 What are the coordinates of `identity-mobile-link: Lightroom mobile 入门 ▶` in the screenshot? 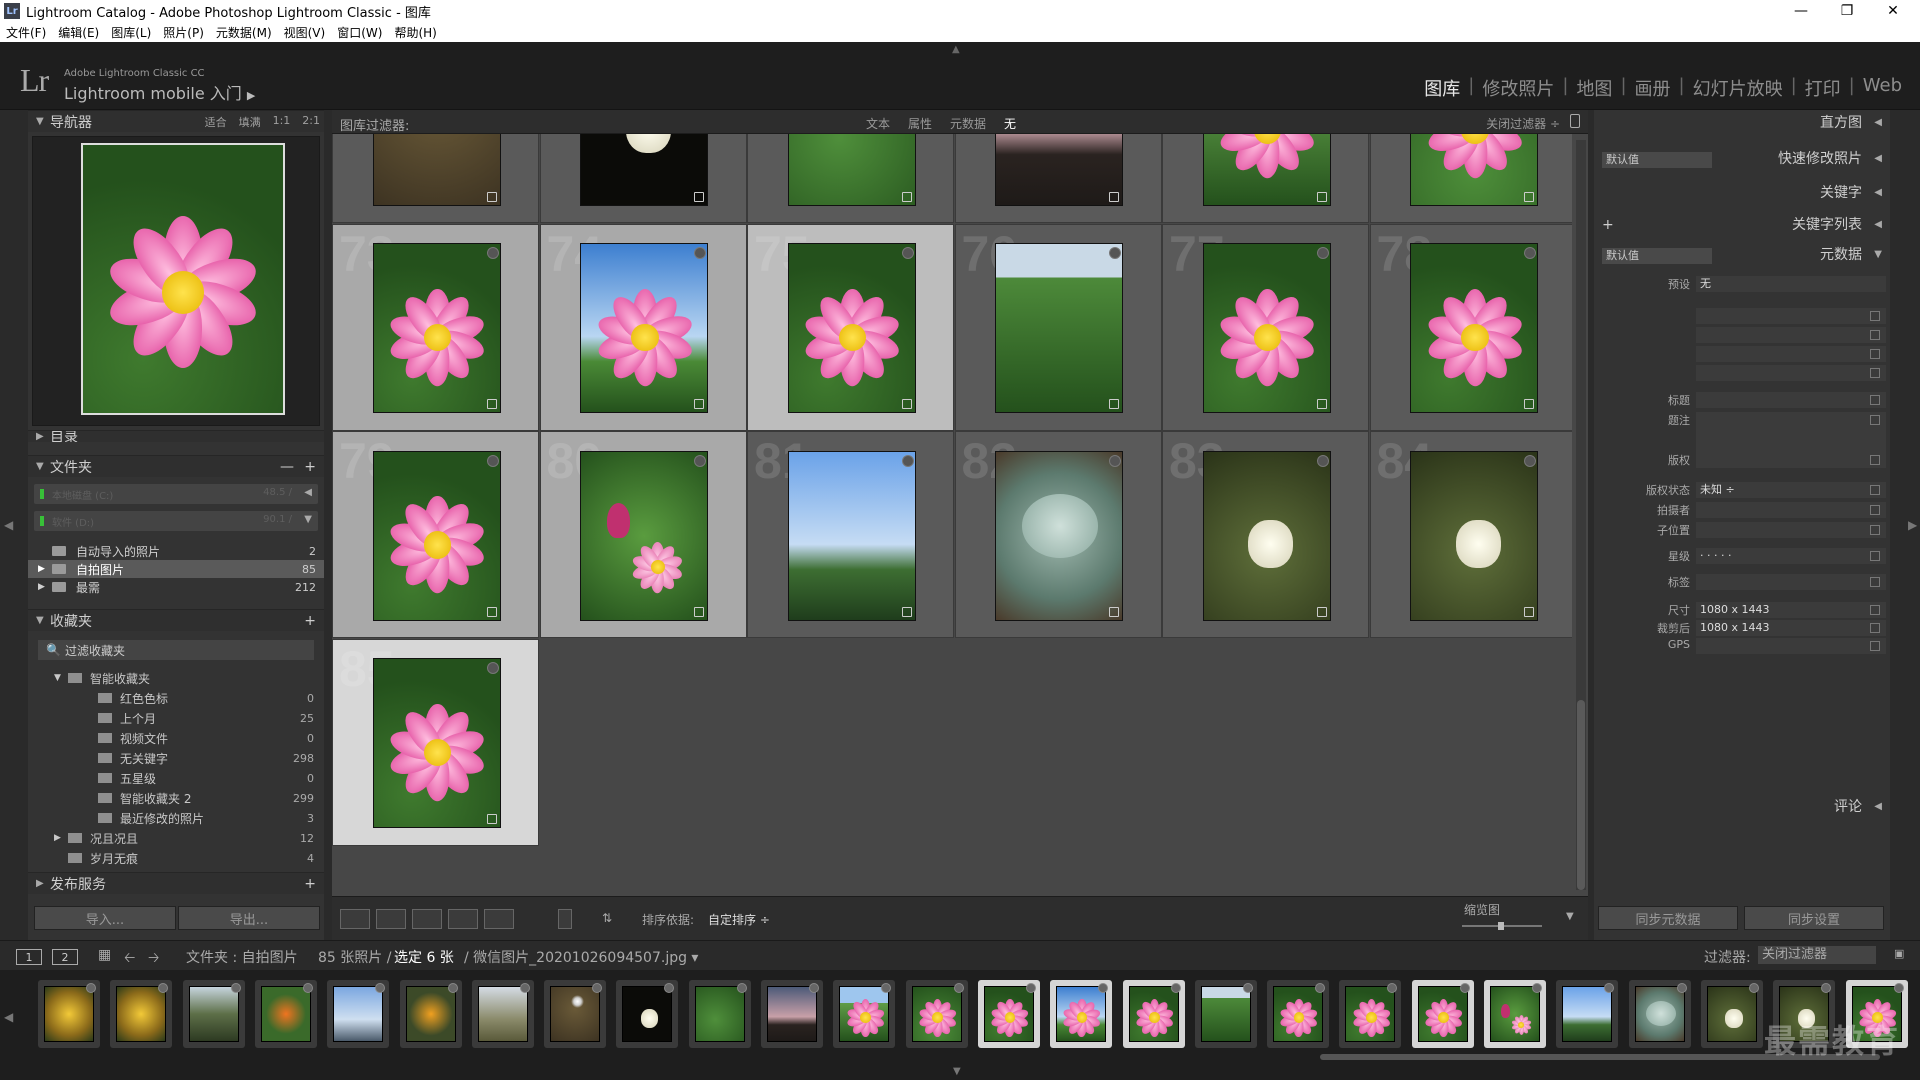 It's located at (159, 92).